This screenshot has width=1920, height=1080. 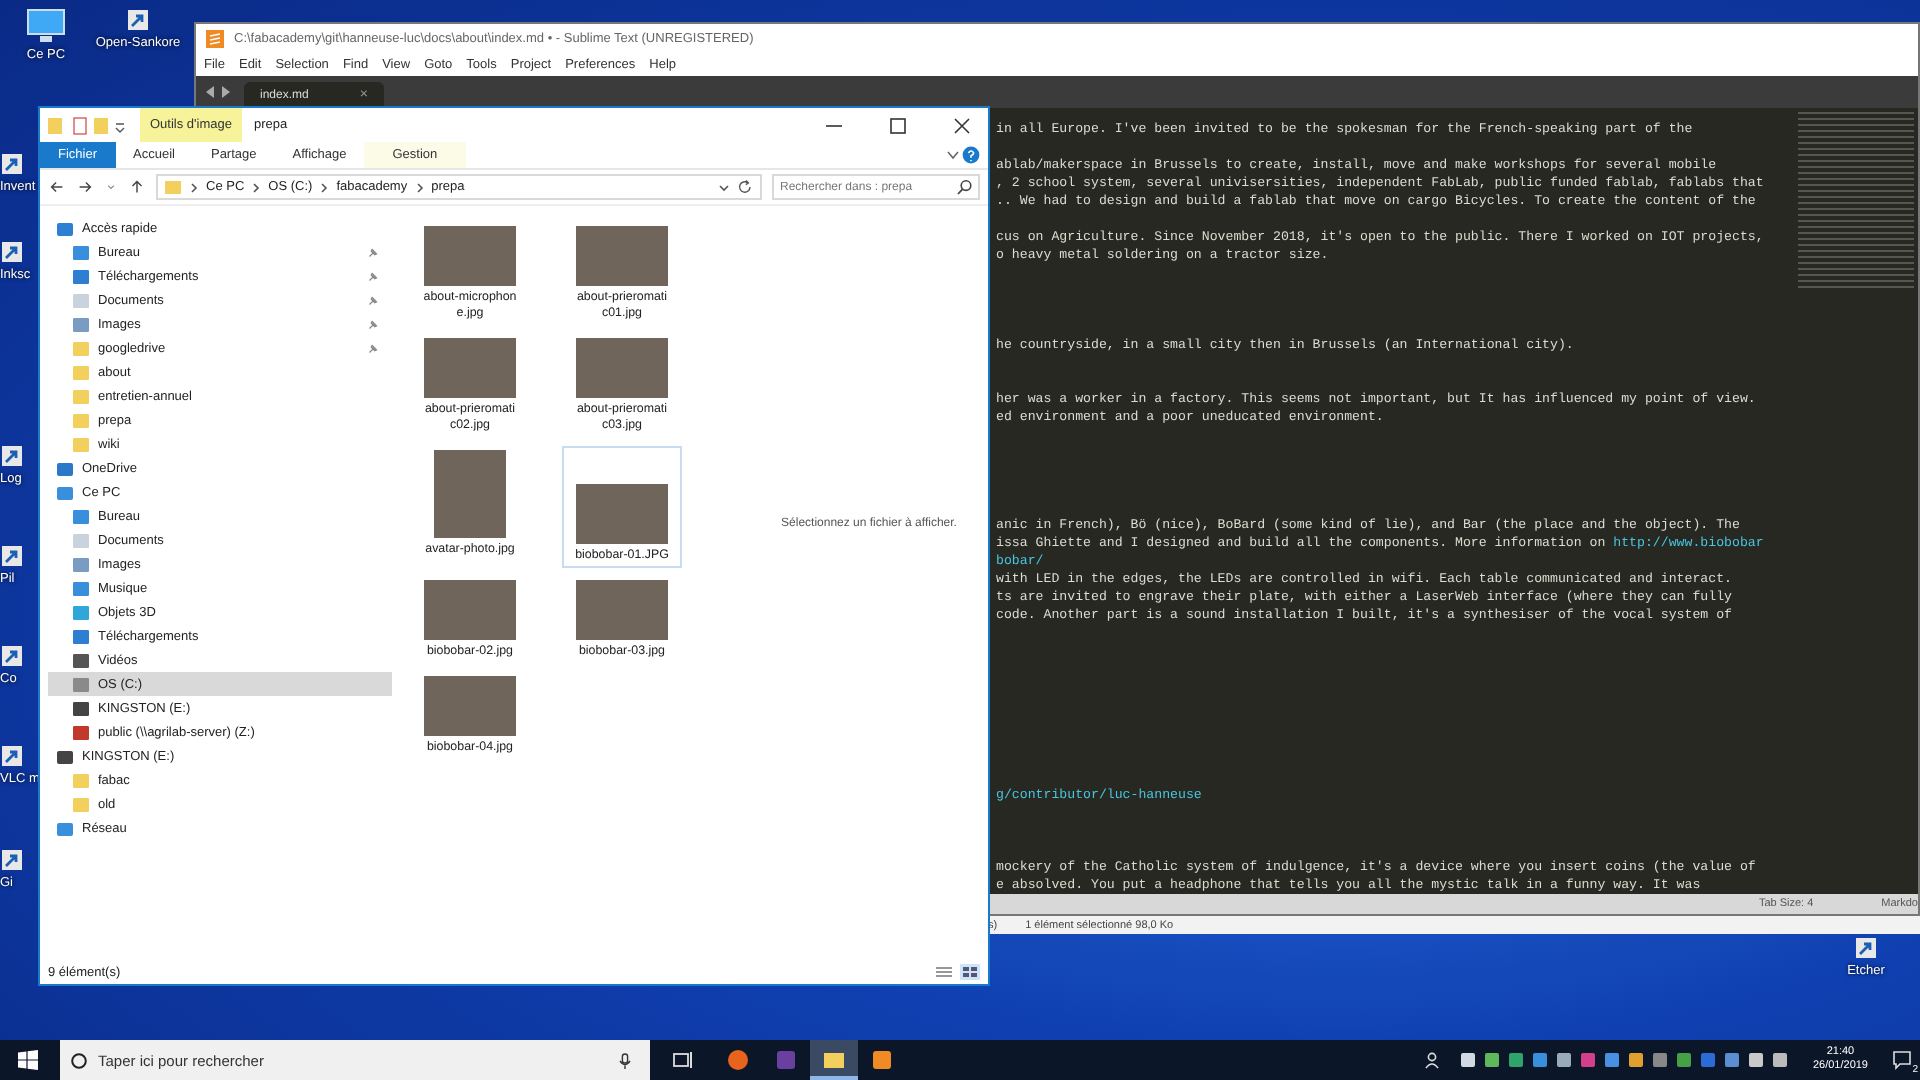 I want to click on refresh-icon, so click(x=745, y=187).